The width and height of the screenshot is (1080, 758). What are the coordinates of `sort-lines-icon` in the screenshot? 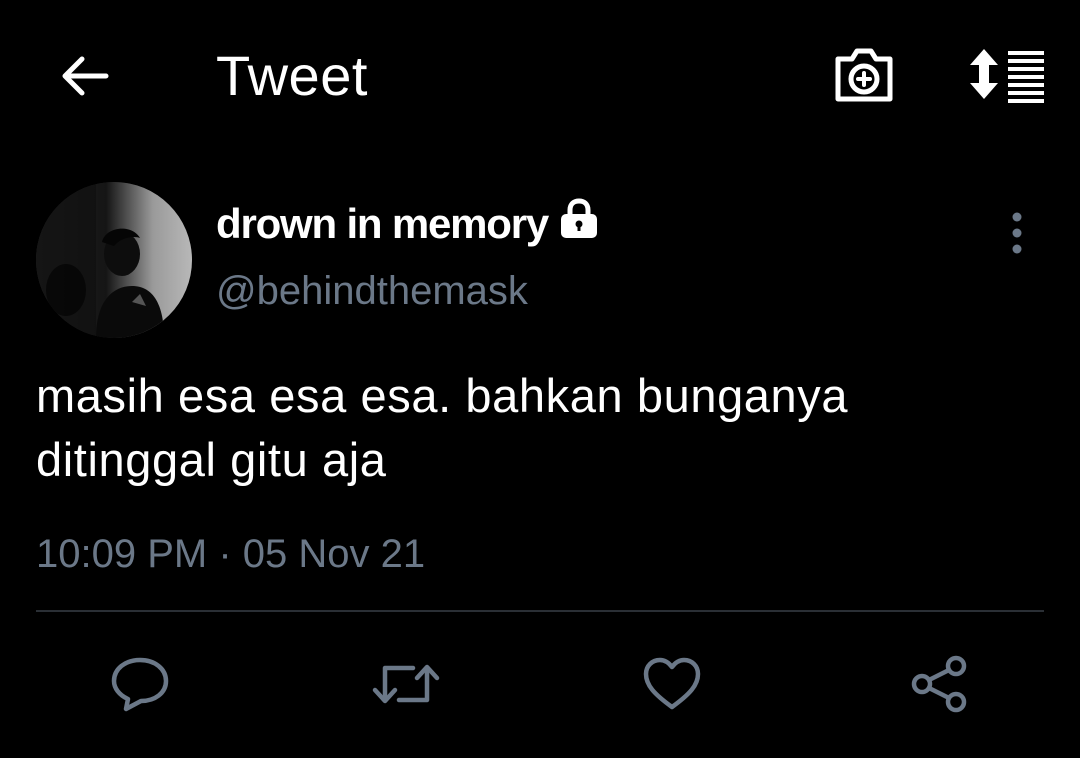 It's located at (1007, 76).